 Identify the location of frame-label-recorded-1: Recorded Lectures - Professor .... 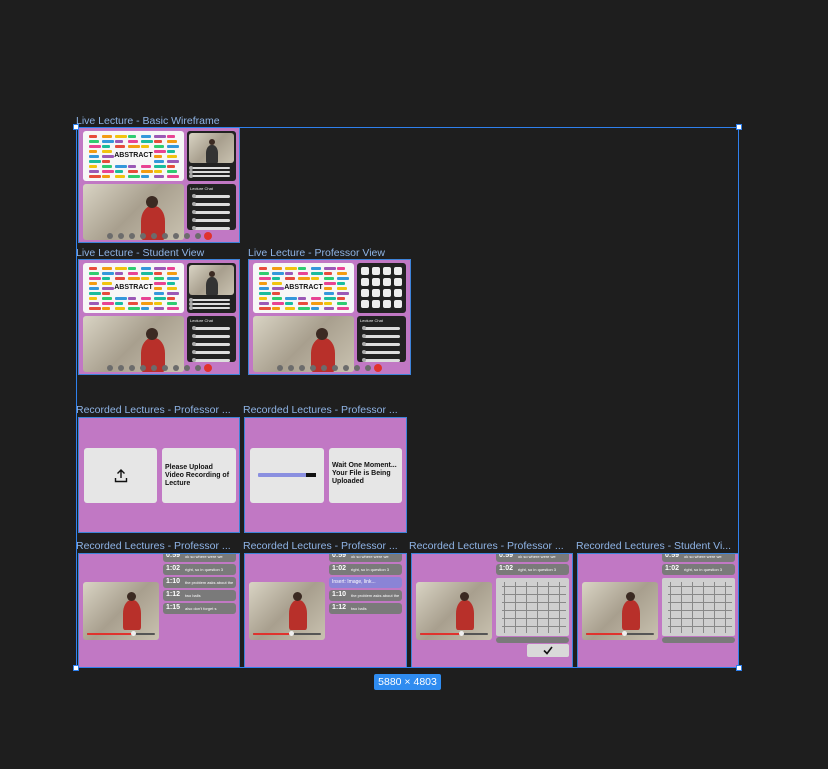
(157, 546).